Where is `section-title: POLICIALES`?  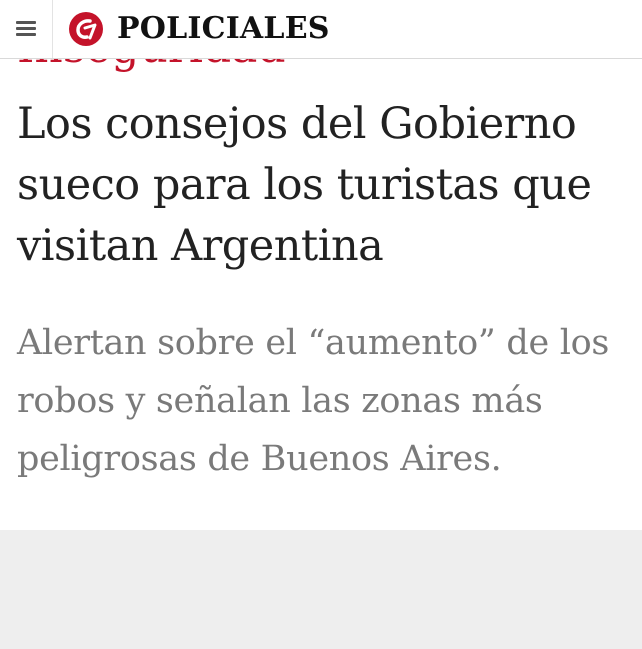
section-title: POLICIALES is located at coordinates (223, 29).